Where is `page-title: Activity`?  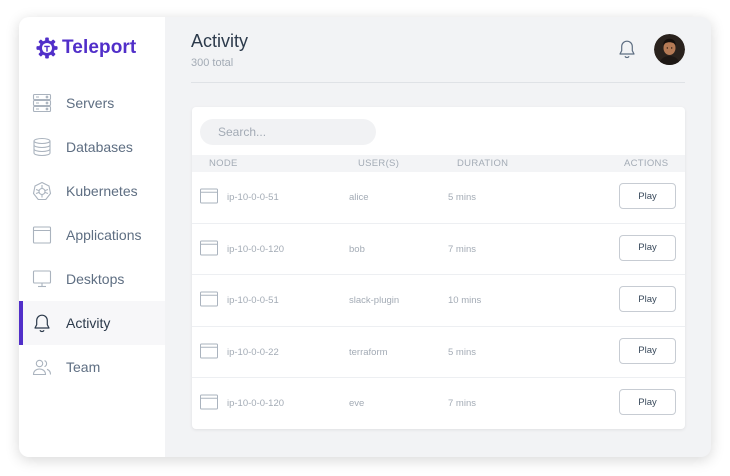 page-title: Activity is located at coordinates (220, 41).